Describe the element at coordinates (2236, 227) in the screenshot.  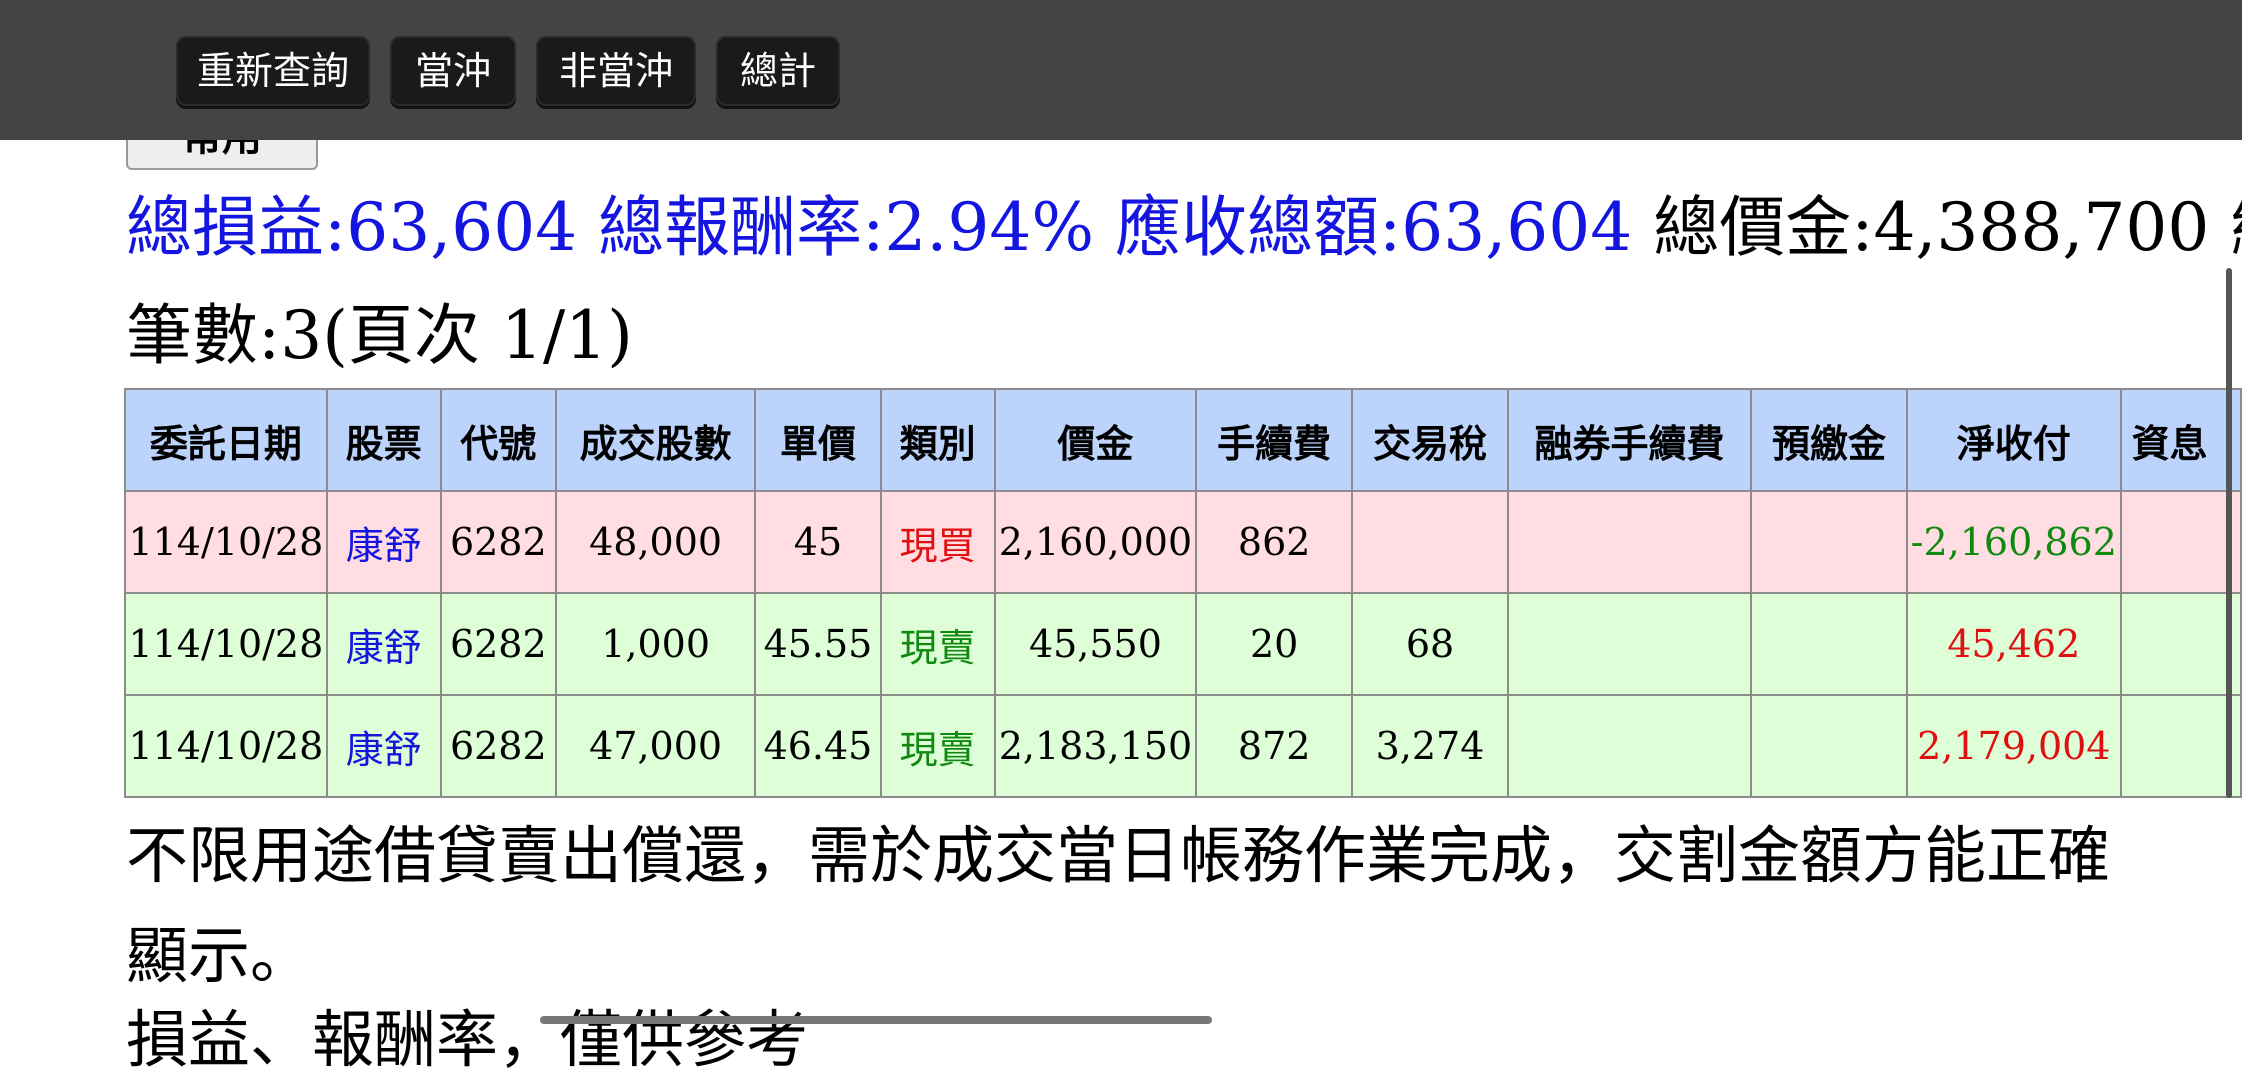
I see `summary-overflow: 總` at that location.